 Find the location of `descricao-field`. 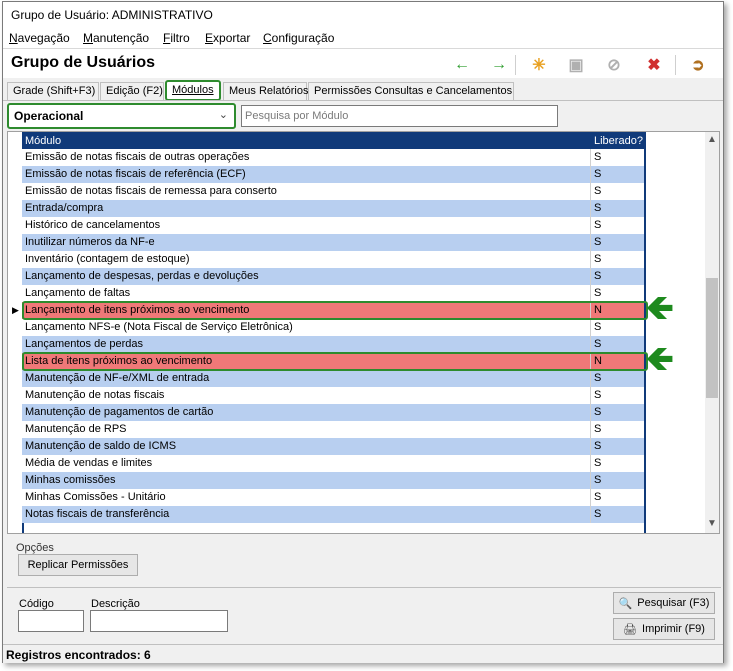

descricao-field is located at coordinates (159, 621).